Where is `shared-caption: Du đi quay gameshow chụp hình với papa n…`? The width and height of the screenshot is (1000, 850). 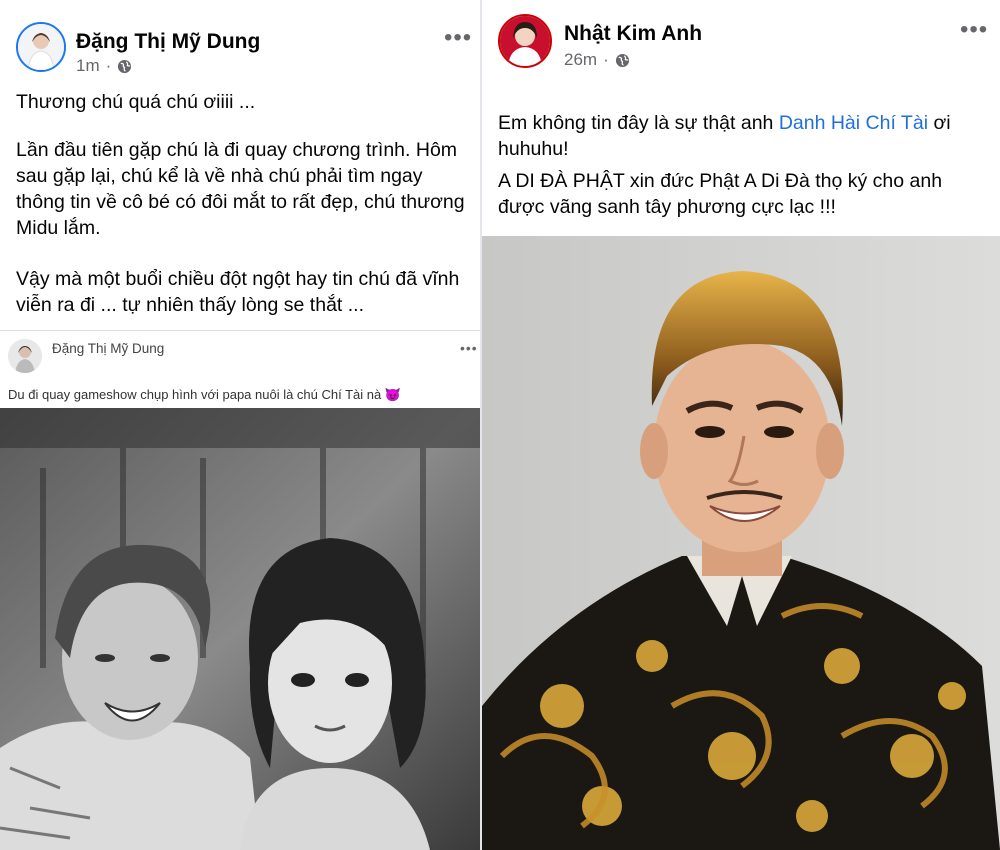
shared-caption: Du đi quay gameshow chụp hình với papa n… is located at coordinates (205, 394).